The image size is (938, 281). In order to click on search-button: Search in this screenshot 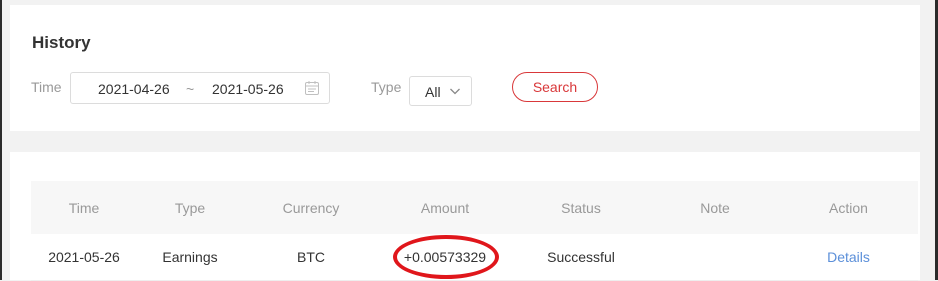, I will do `click(555, 87)`.